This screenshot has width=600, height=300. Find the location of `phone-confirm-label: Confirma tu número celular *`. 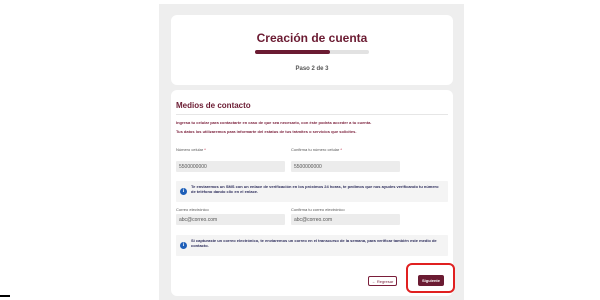

phone-confirm-label: Confirma tu número celular * is located at coordinates (316, 149).